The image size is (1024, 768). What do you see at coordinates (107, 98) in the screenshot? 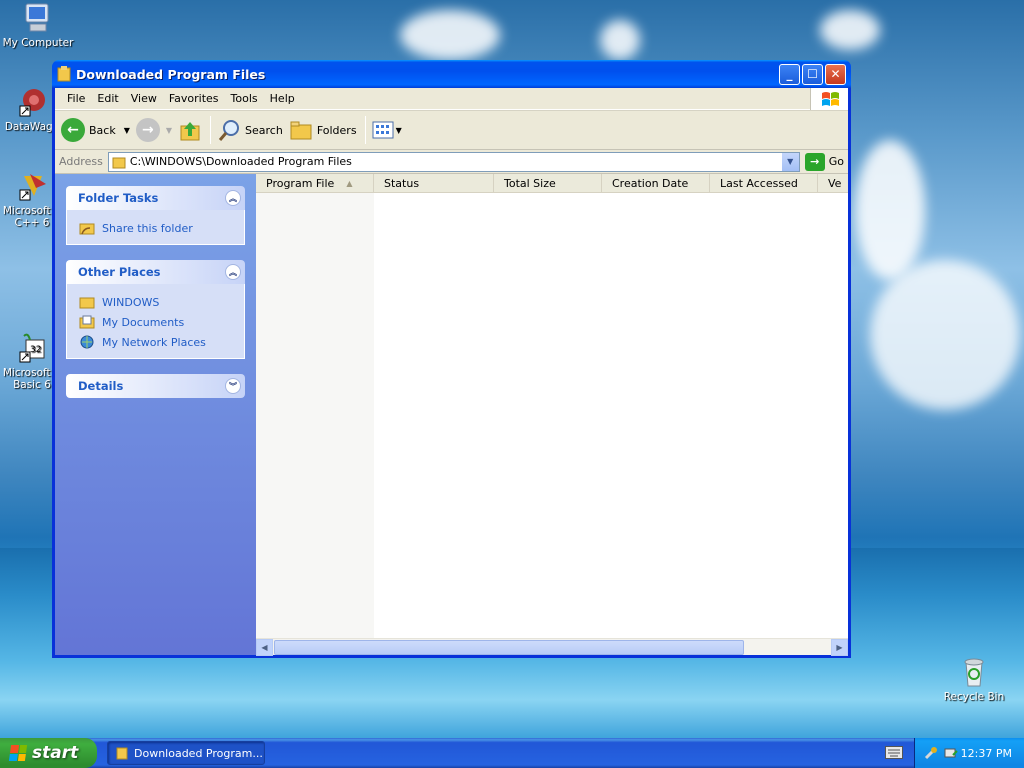
I see `menu-edit: Edit` at bounding box center [107, 98].